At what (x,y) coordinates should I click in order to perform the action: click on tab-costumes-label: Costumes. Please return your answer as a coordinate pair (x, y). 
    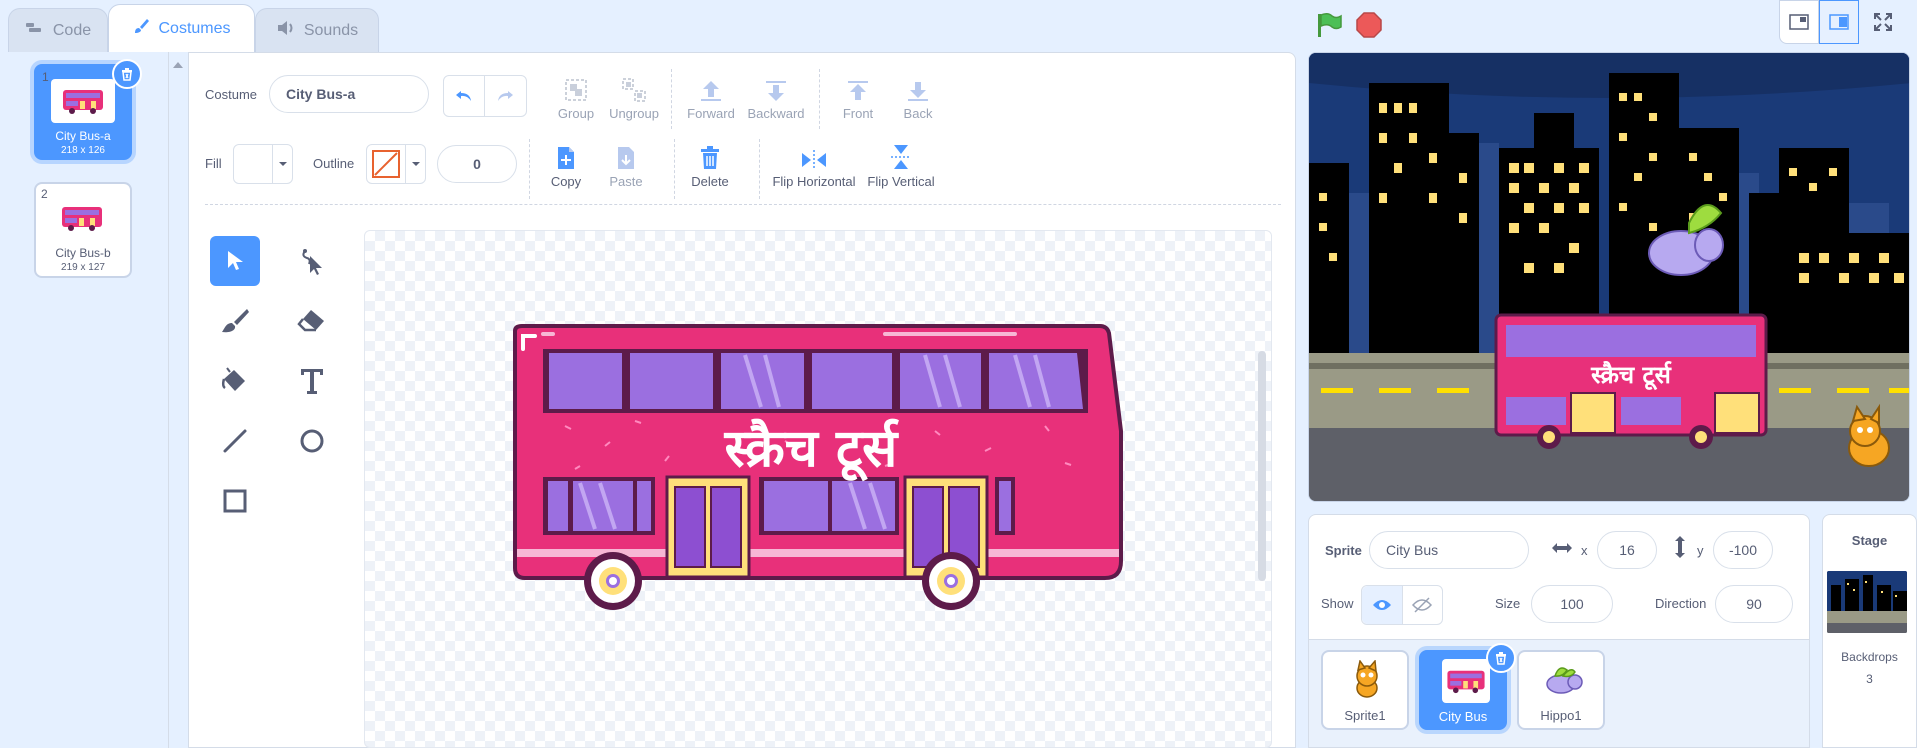
    Looking at the image, I should click on (194, 28).